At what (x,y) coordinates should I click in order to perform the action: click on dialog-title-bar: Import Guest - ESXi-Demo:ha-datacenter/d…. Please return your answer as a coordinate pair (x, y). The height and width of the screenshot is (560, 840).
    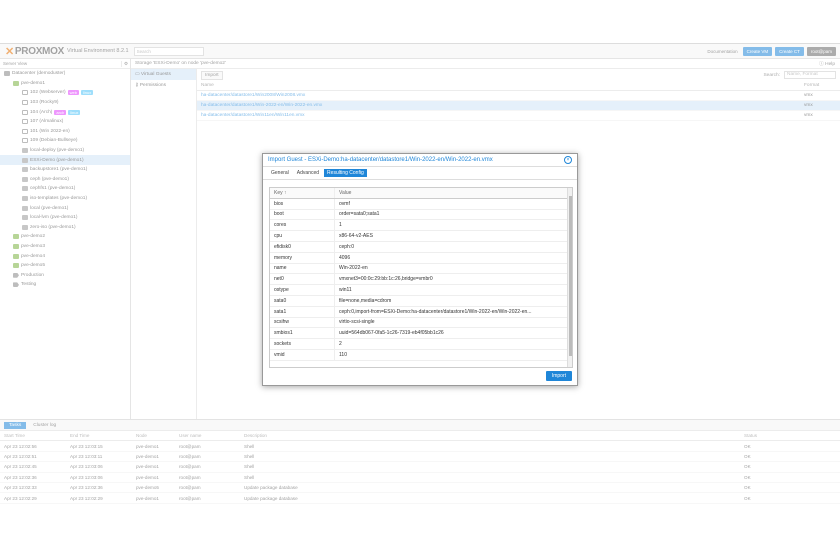
    Looking at the image, I should click on (420, 160).